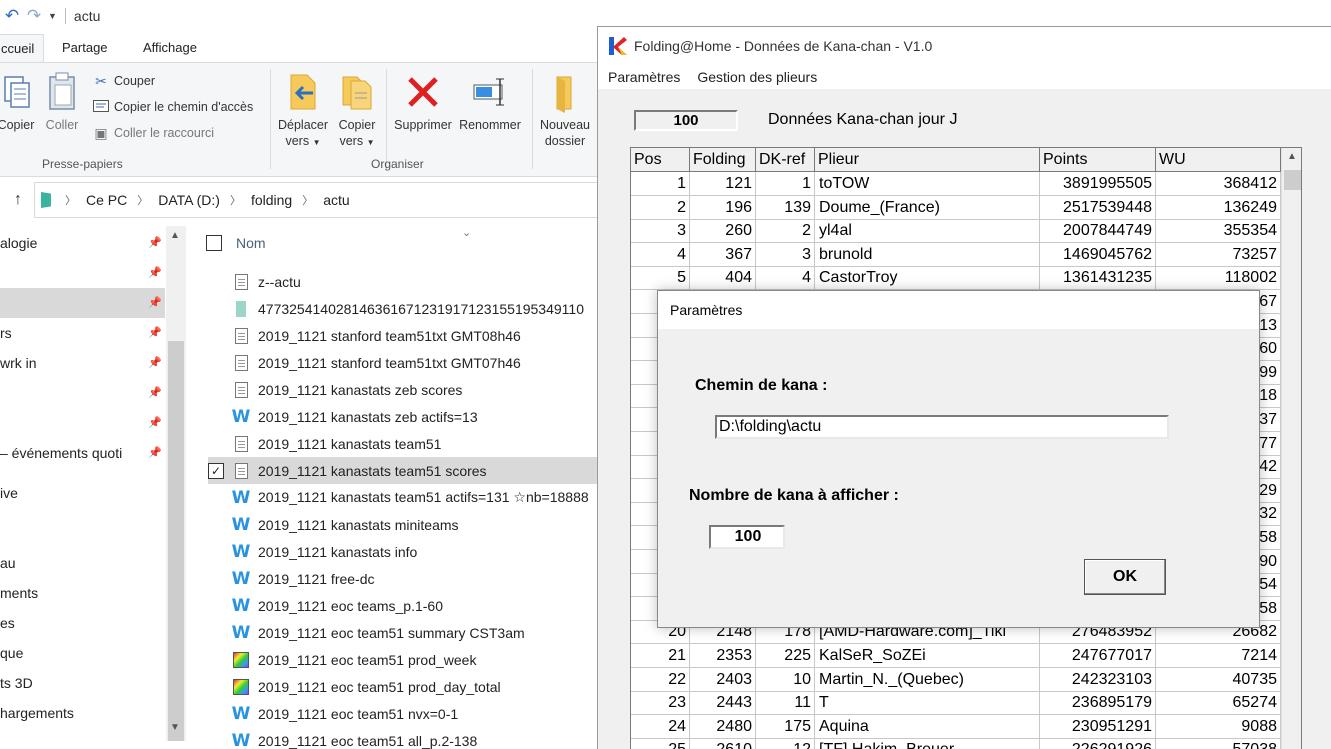 The height and width of the screenshot is (749, 1331). What do you see at coordinates (82, 623) in the screenshot?
I see `nav-item: es` at bounding box center [82, 623].